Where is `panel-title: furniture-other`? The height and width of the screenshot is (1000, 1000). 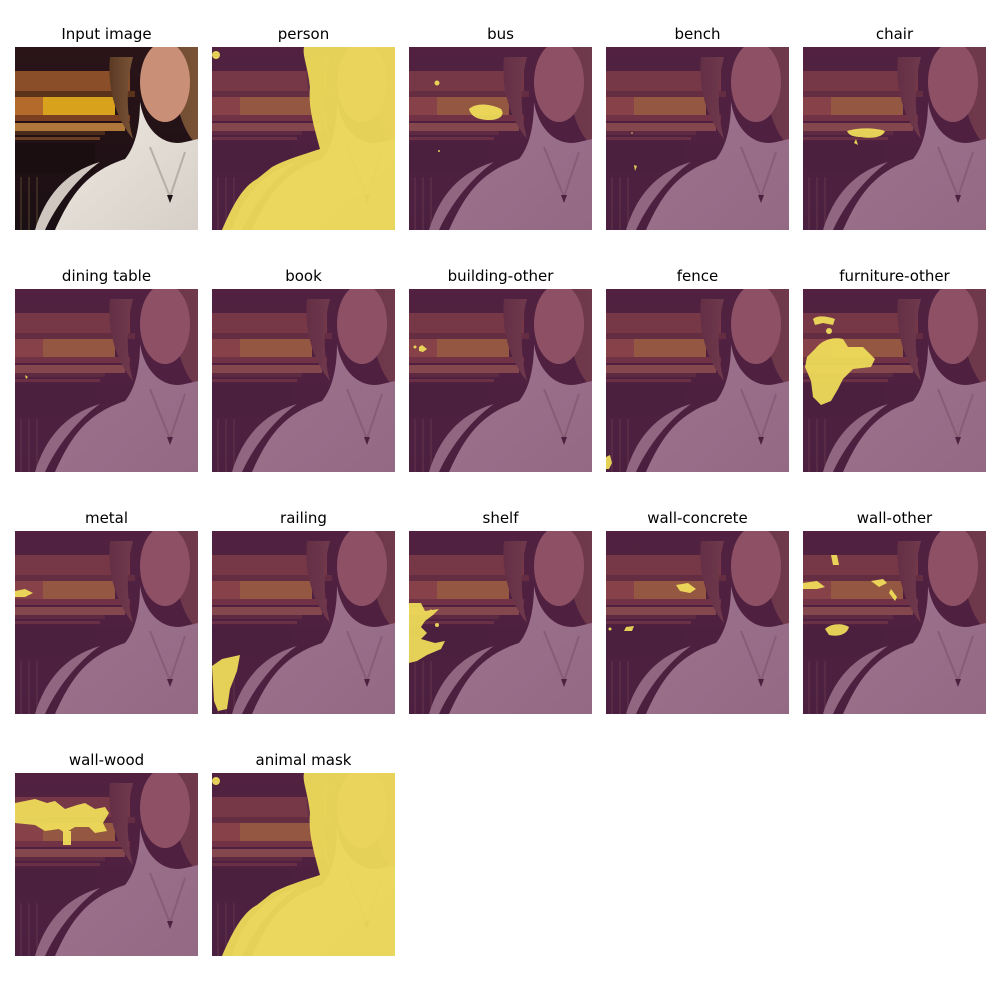
panel-title: furniture-other is located at coordinates (894, 276).